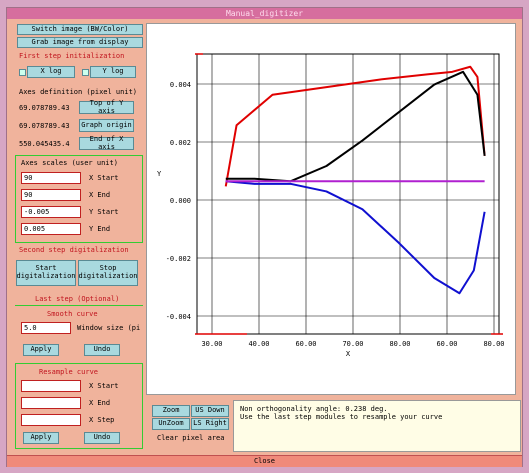 The width and height of the screenshot is (529, 473). I want to click on y-tick-label: 0.000, so click(180, 201).